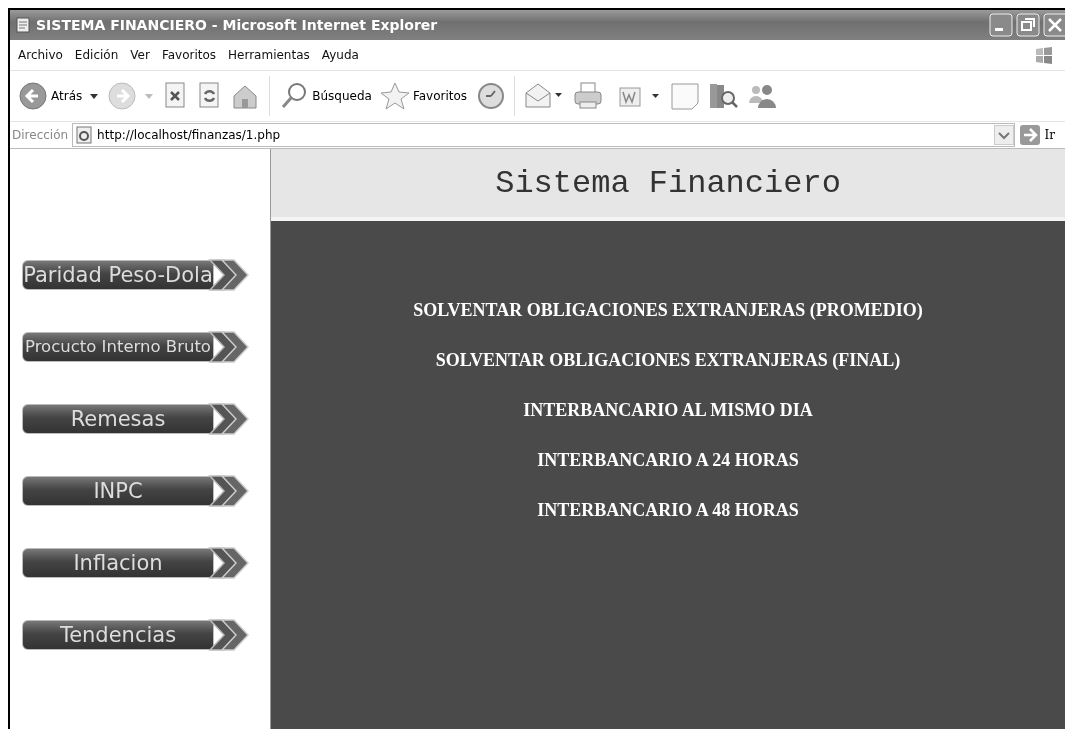  What do you see at coordinates (668, 185) in the screenshot?
I see `page-header: Sistema Financiero` at bounding box center [668, 185].